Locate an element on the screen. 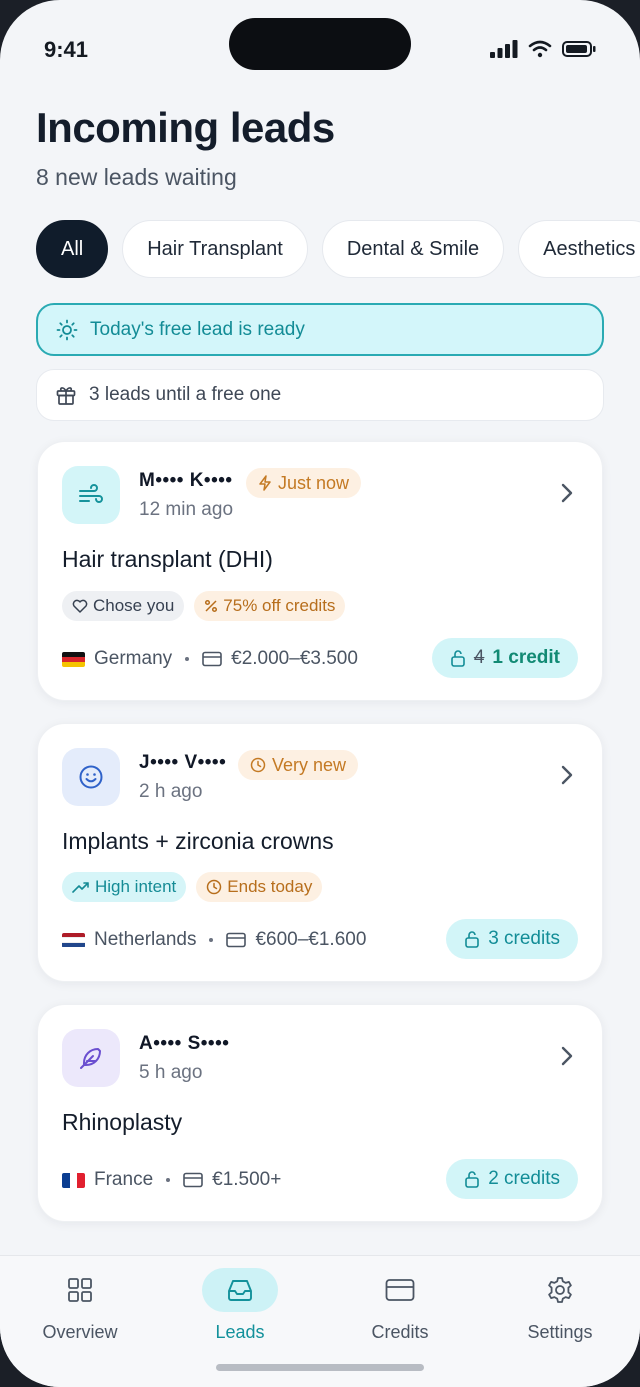 This screenshot has width=640, height=1387. lead-meta: France €1.500+ is located at coordinates (171, 1180).